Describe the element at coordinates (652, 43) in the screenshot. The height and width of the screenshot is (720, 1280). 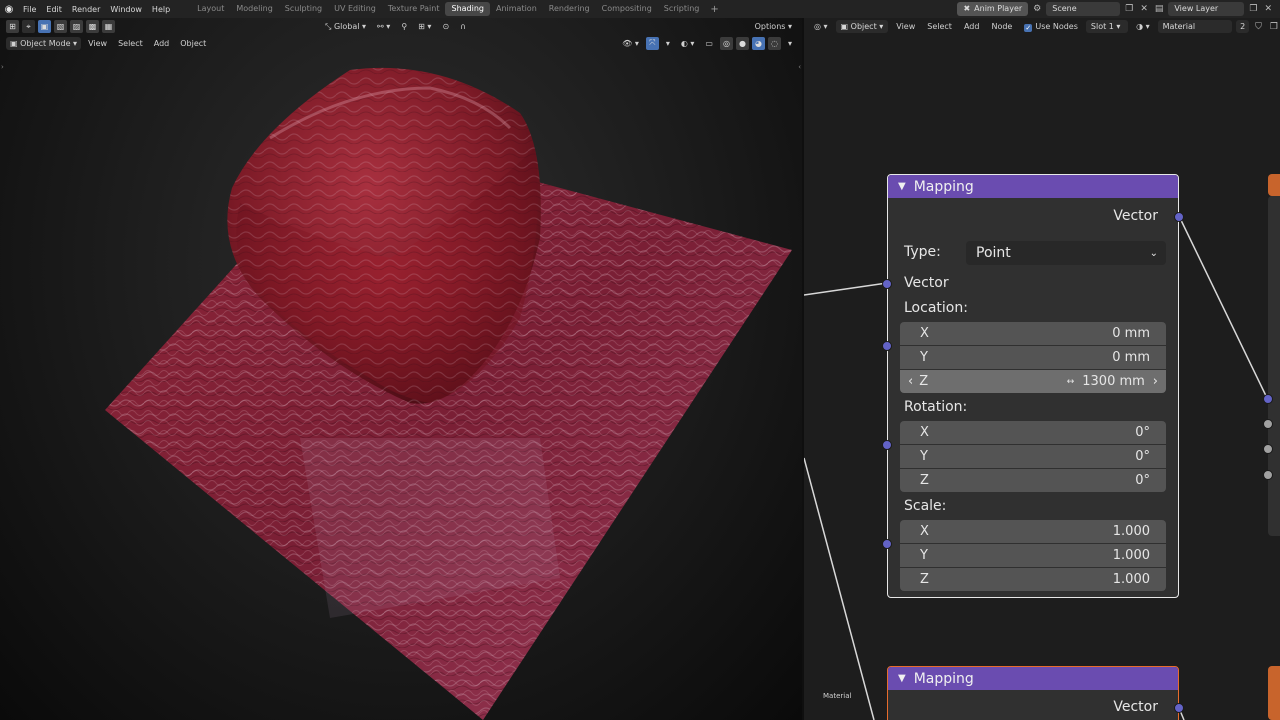
I see `gizmo-toggle-icon: ⤧` at that location.